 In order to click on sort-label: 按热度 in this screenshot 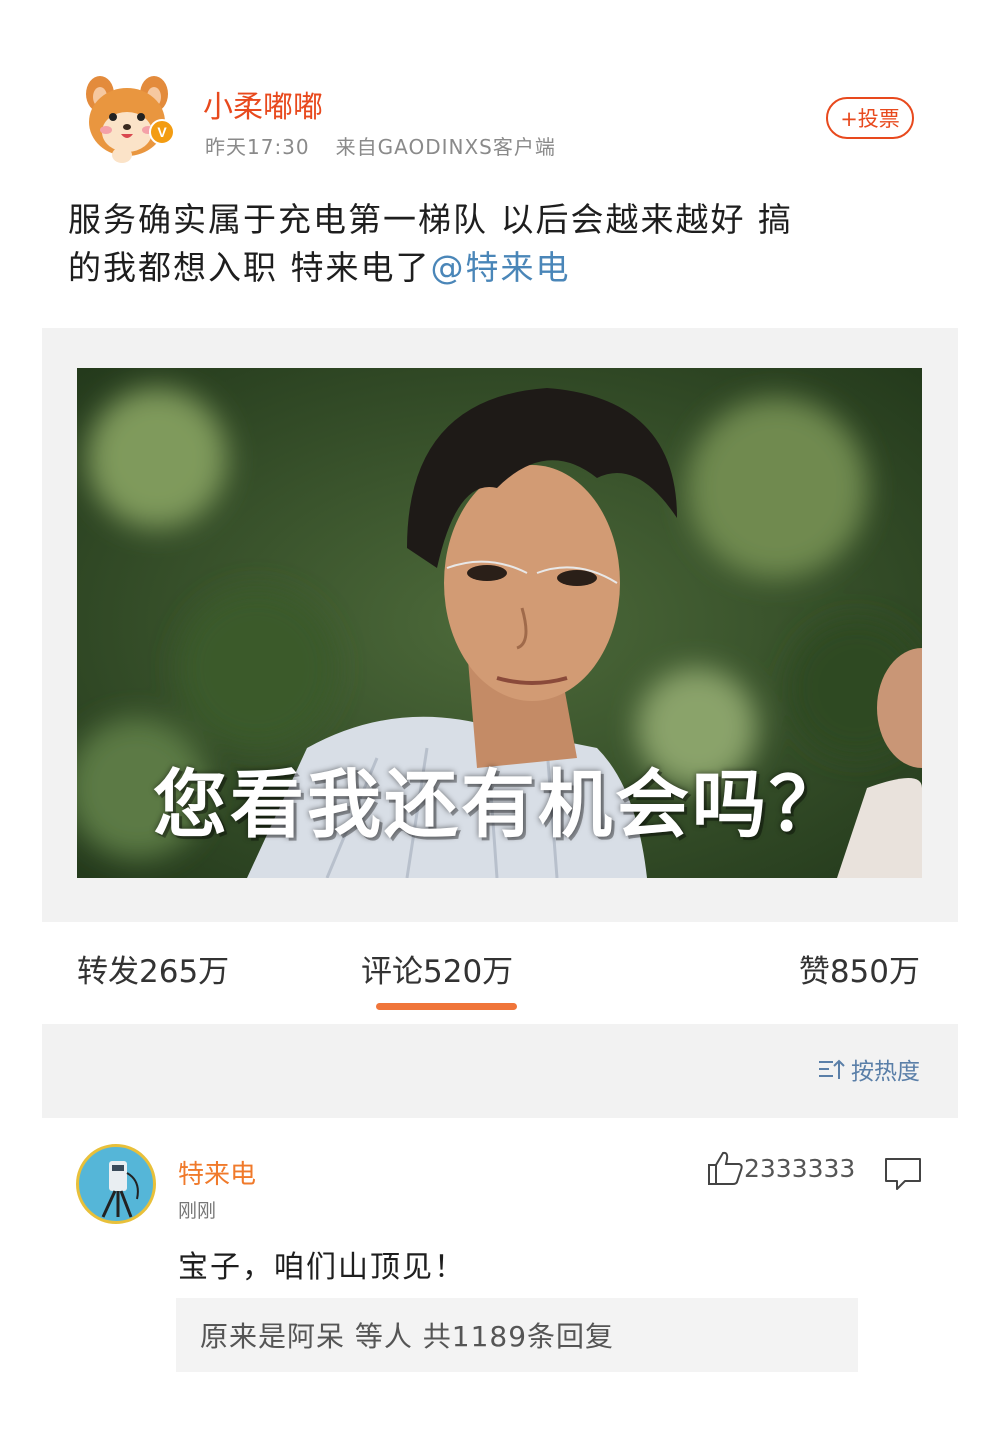, I will do `click(885, 1072)`.